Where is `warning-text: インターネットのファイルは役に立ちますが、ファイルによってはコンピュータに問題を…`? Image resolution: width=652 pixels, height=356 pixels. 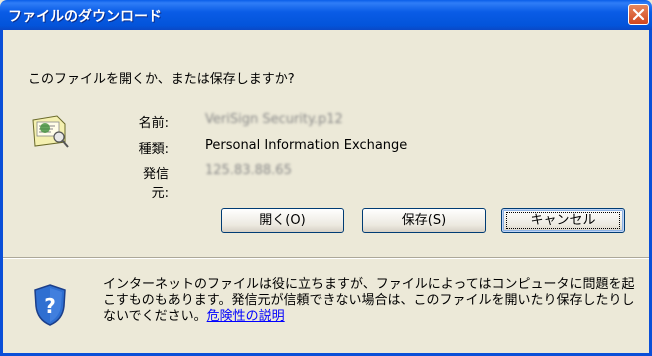 warning-text: インターネットのファイルは役に立ちますが、ファイルによってはコンピュータに問題を… is located at coordinates (369, 300).